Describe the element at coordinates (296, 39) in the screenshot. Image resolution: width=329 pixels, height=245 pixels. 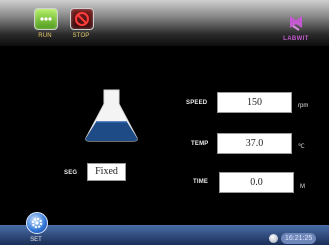
I see `brand-text: LABWIT` at that location.